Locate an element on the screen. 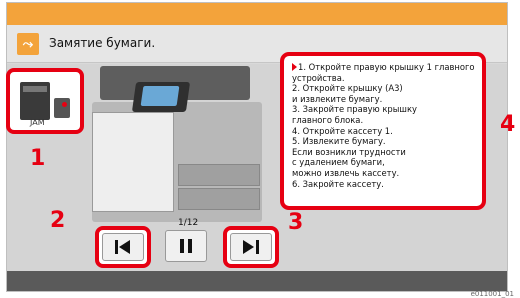  page-counter: 1/12 is located at coordinates (188, 223).